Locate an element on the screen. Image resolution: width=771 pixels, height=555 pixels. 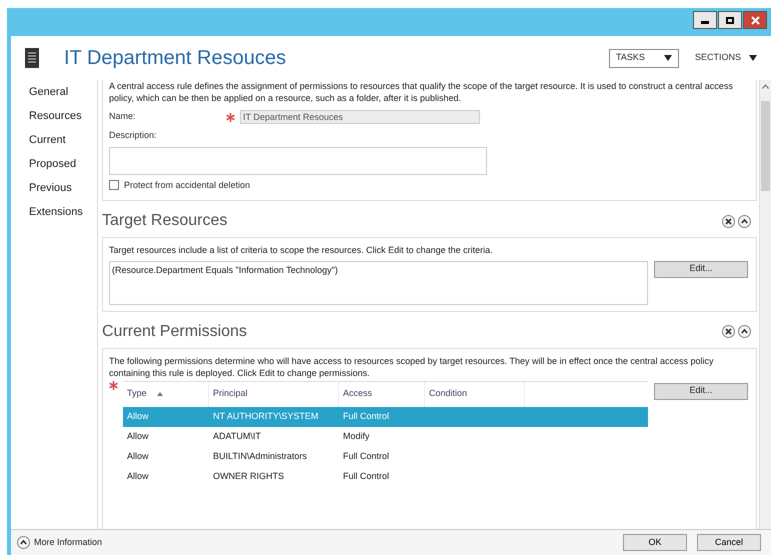
description-field is located at coordinates (298, 160).